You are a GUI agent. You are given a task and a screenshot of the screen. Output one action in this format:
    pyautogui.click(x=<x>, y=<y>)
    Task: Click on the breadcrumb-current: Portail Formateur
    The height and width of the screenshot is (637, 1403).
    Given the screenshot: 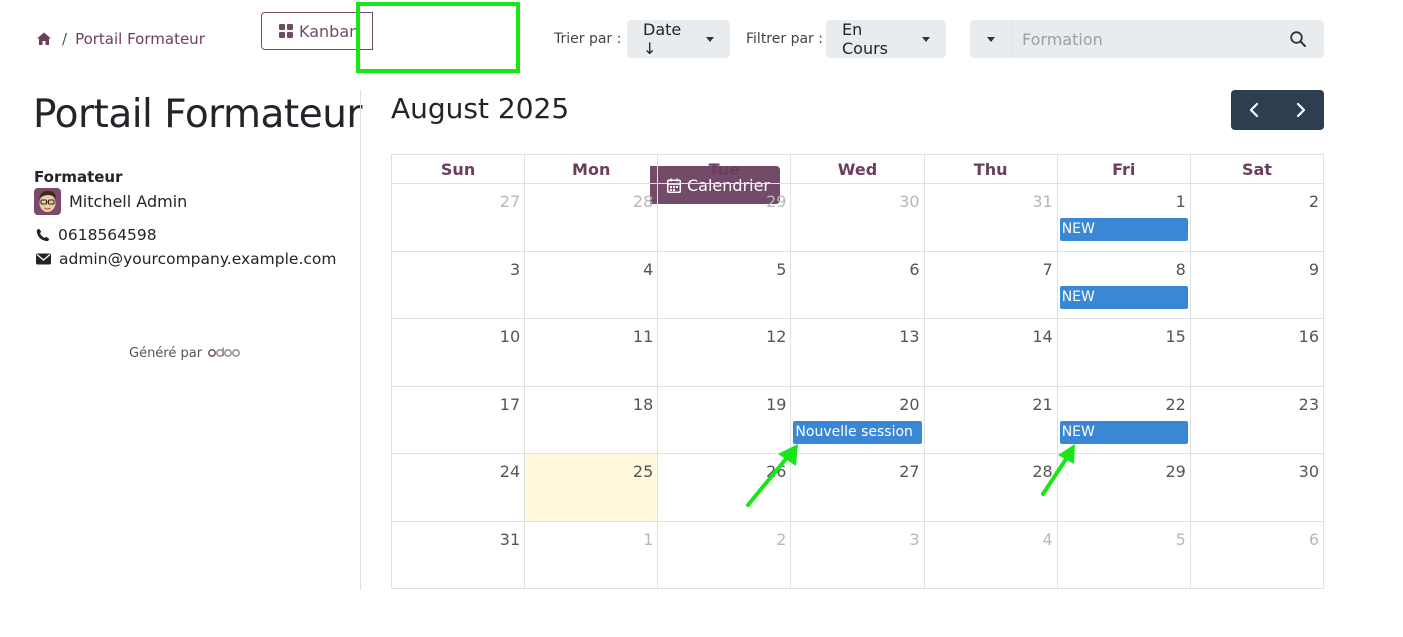 What is the action you would take?
    pyautogui.click(x=140, y=39)
    